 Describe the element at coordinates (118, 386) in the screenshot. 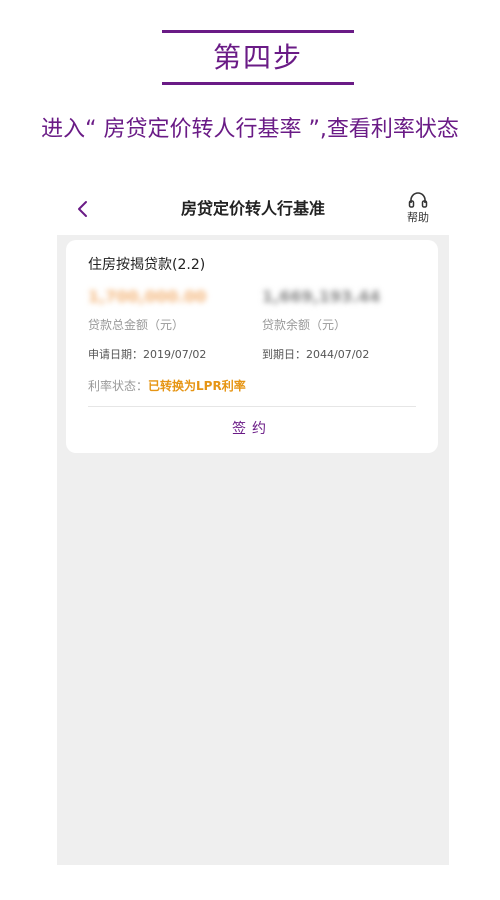

I see `rate-status-label: 利率状态：` at that location.